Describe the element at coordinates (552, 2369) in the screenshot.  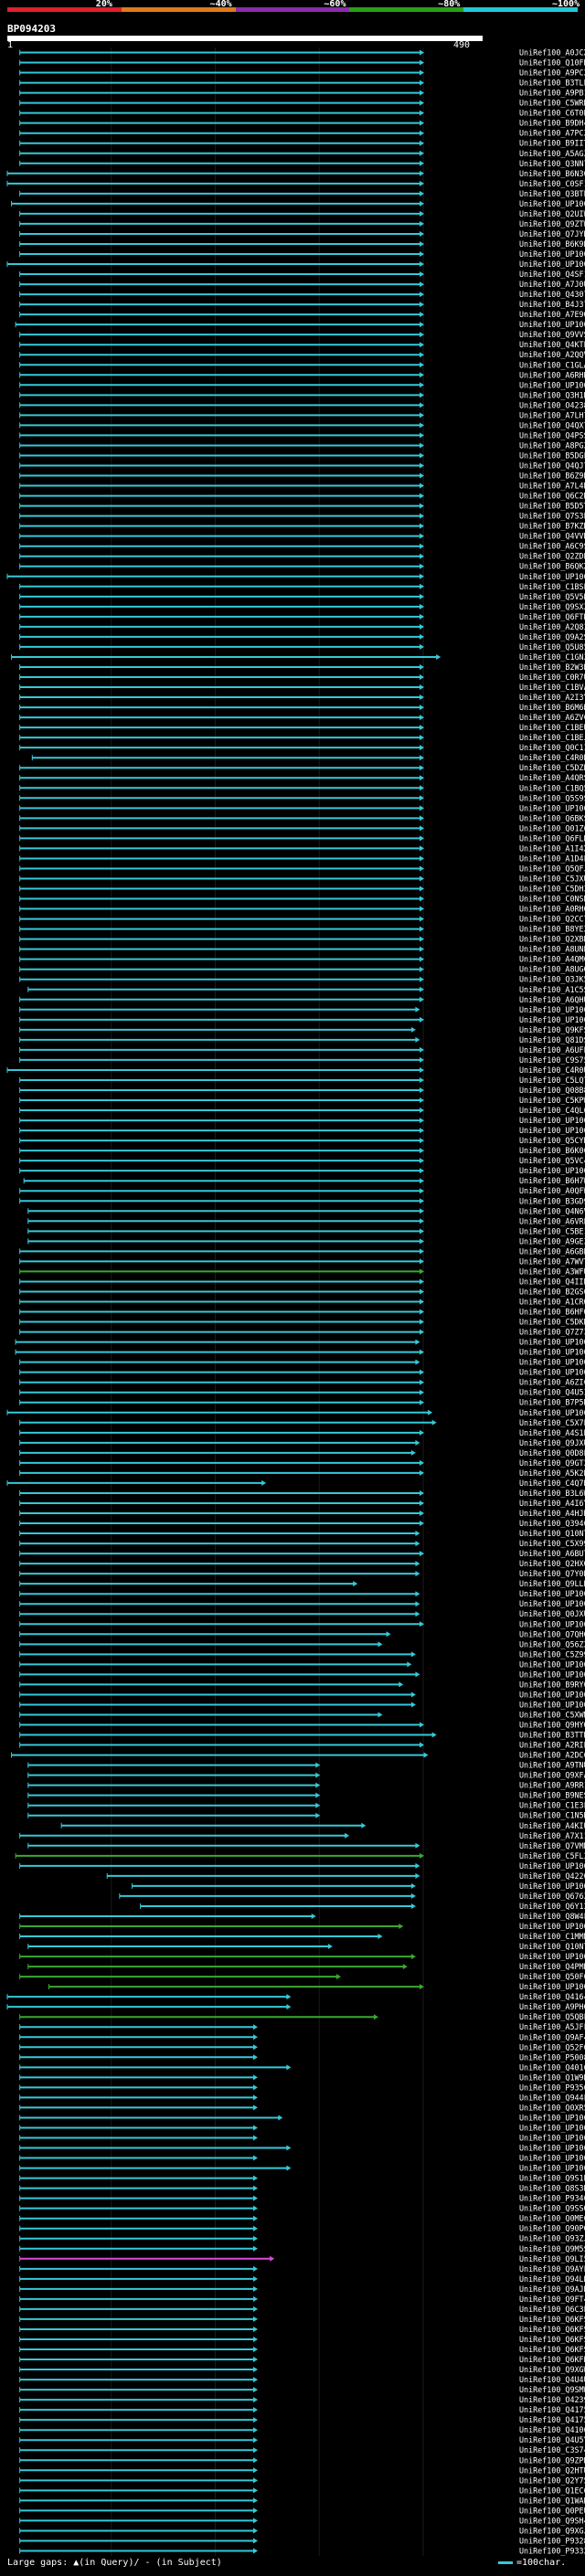
I see `hit-label: UniRef100_Q9XGW1` at that location.